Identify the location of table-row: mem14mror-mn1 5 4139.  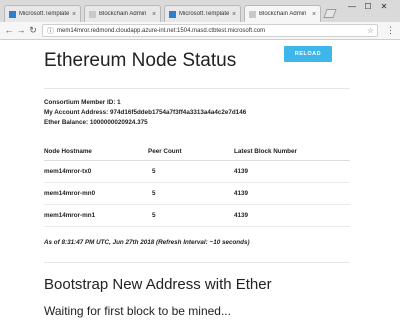
(197, 215).